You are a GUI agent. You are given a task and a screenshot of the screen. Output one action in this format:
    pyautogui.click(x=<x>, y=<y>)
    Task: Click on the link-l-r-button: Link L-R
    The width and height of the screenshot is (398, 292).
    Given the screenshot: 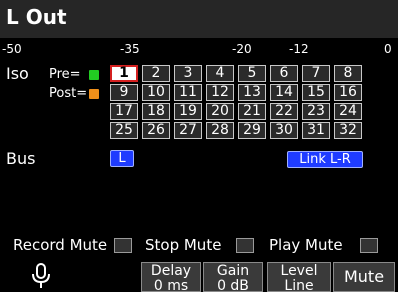 What is the action you would take?
    pyautogui.click(x=325, y=159)
    